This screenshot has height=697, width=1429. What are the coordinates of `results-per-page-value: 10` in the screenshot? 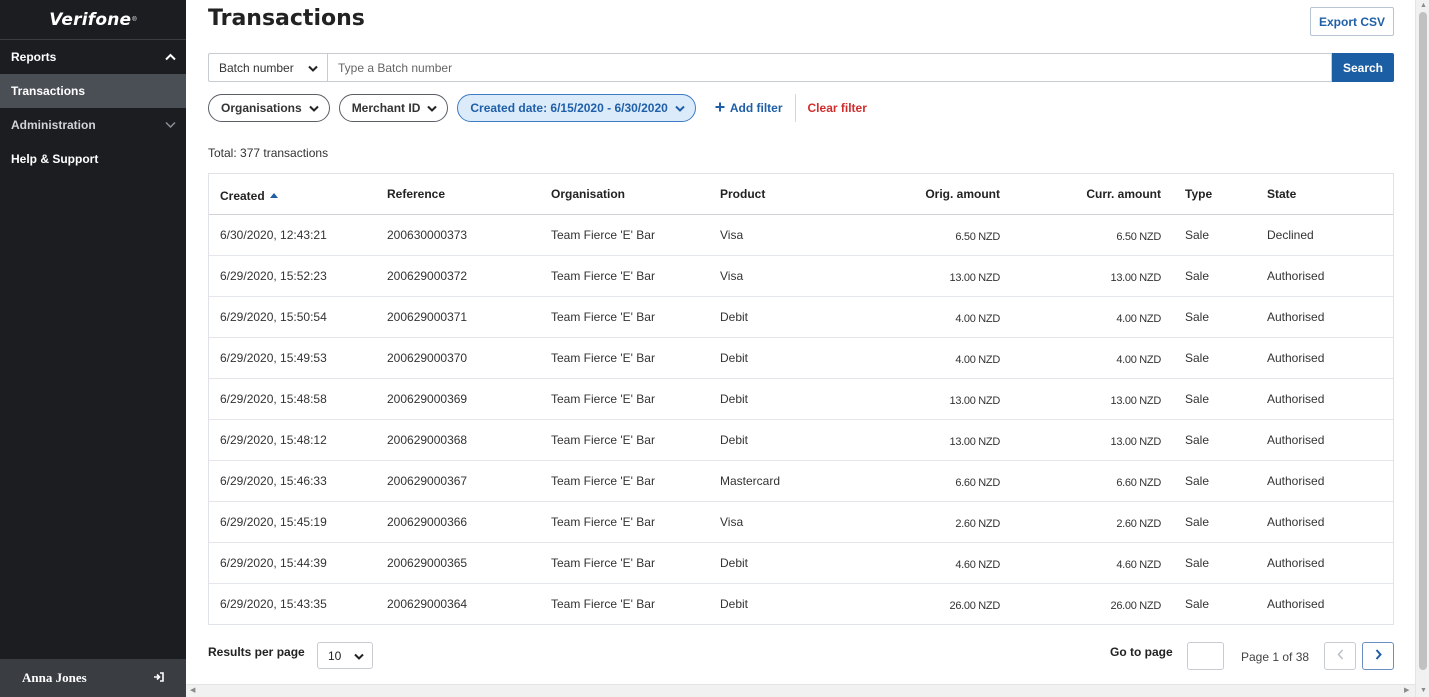 It's located at (335, 655).